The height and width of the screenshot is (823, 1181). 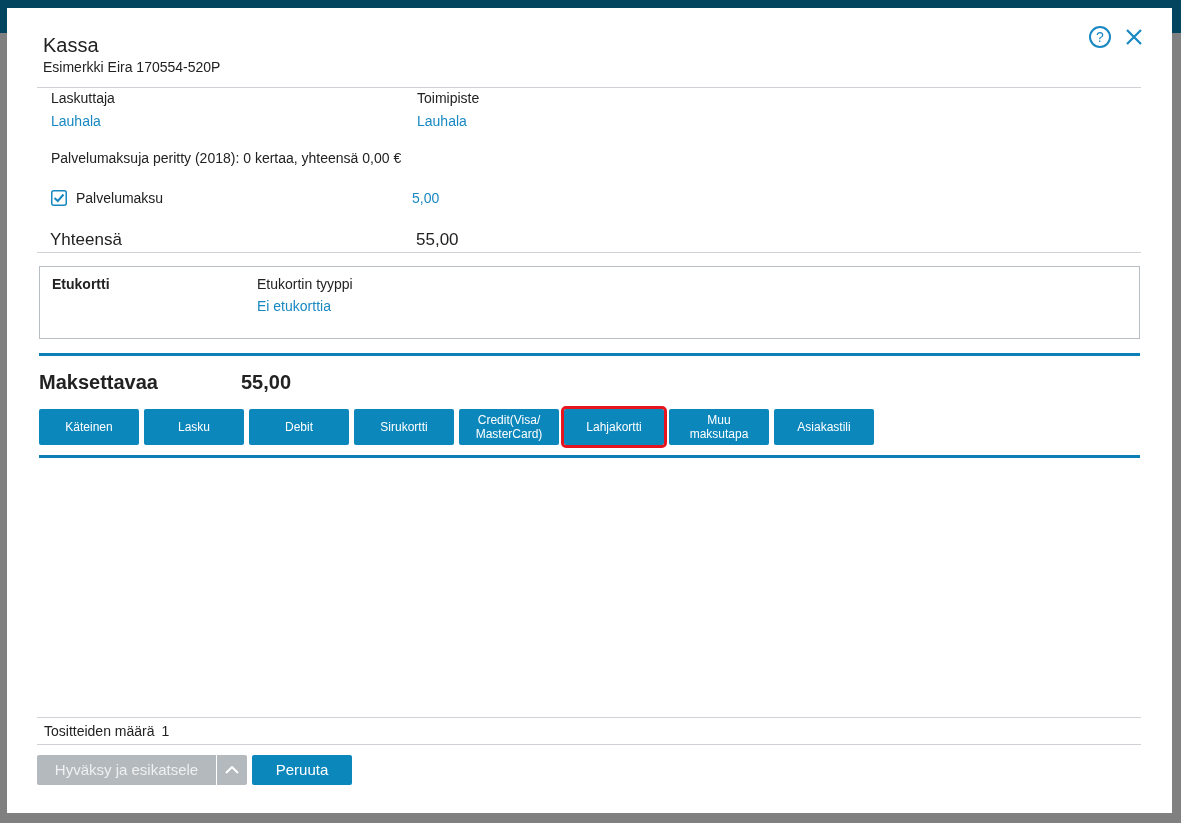 What do you see at coordinates (194, 427) in the screenshot?
I see `payment-method-button: Lasku` at bounding box center [194, 427].